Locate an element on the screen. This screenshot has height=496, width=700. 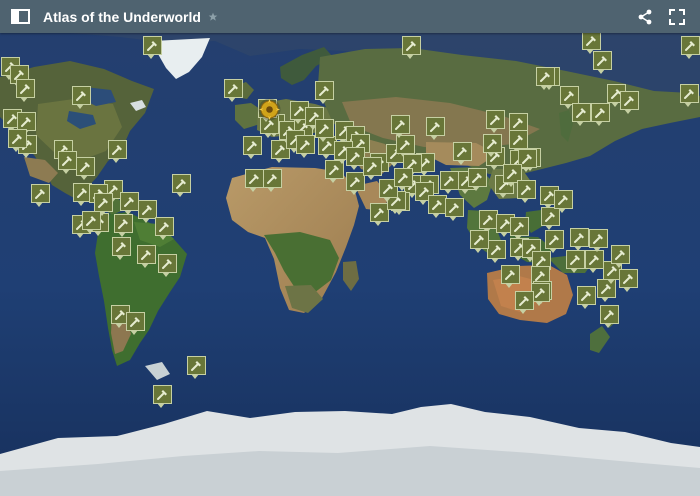
star-icon is located at coordinates (213, 16).